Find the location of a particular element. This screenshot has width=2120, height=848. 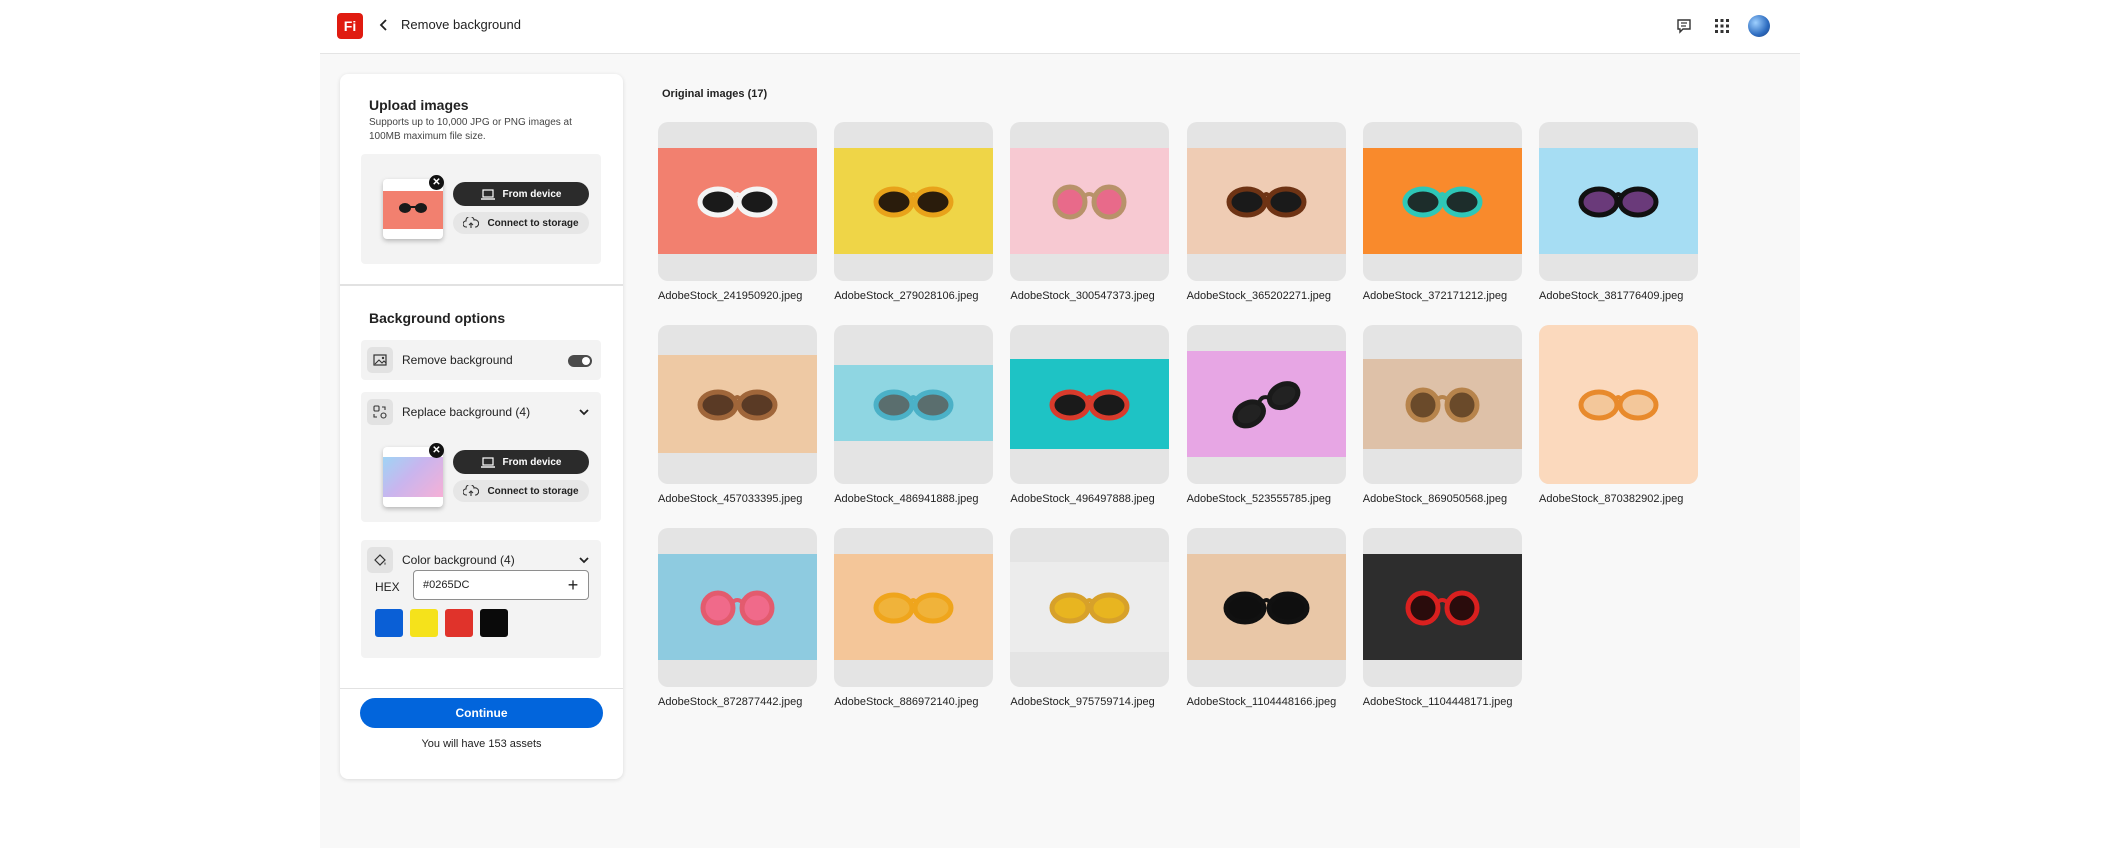

image-filename: AdobeStock_372171212.jpeg is located at coordinates (1435, 296).